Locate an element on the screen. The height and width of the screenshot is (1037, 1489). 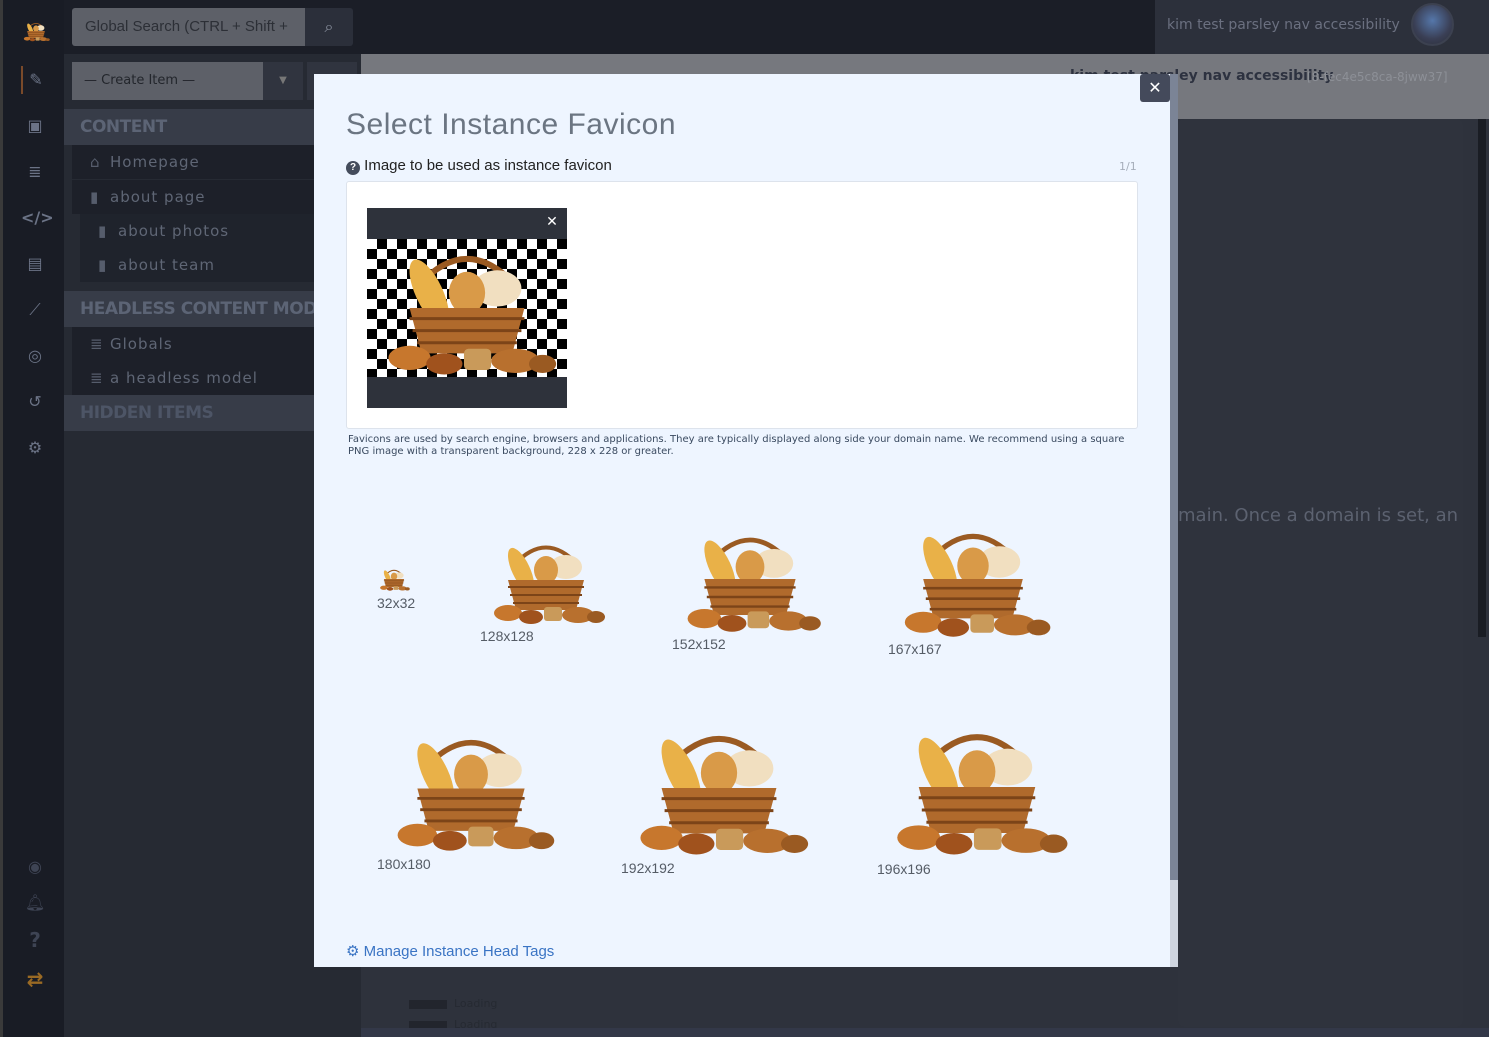
item-label: about page is located at coordinates (158, 197).